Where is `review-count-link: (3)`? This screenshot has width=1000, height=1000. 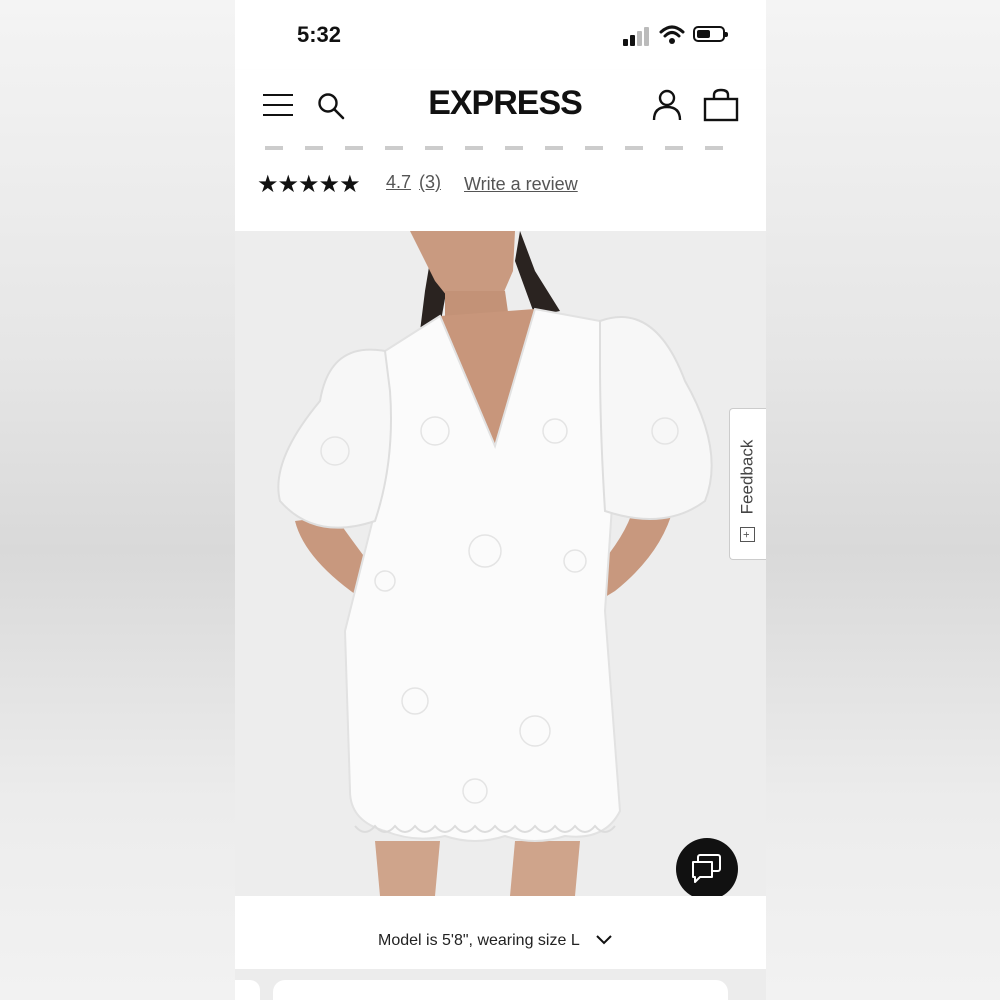 review-count-link: (3) is located at coordinates (430, 182).